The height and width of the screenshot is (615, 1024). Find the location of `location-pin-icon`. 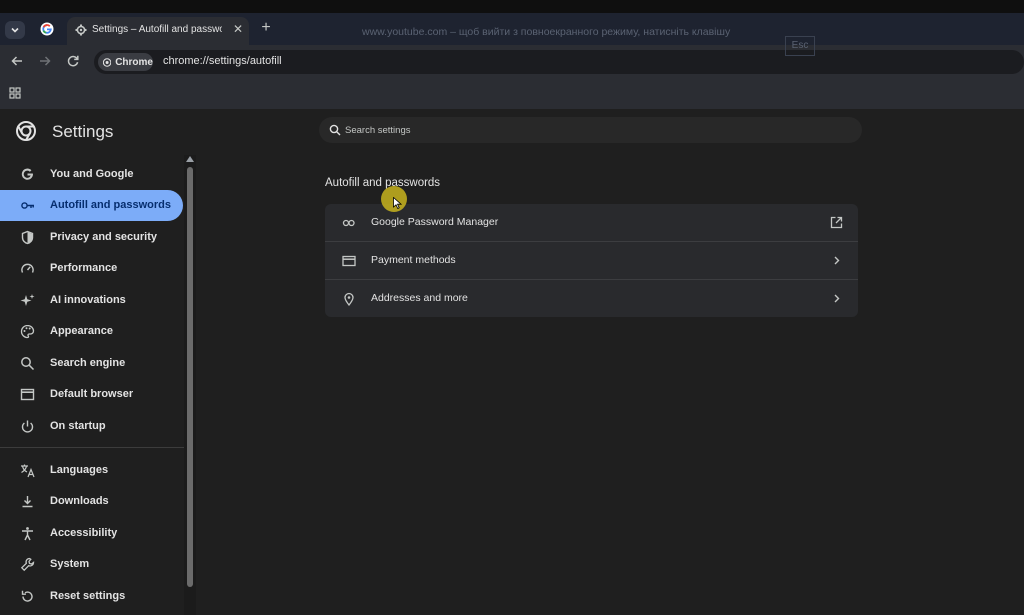

location-pin-icon is located at coordinates (349, 299).